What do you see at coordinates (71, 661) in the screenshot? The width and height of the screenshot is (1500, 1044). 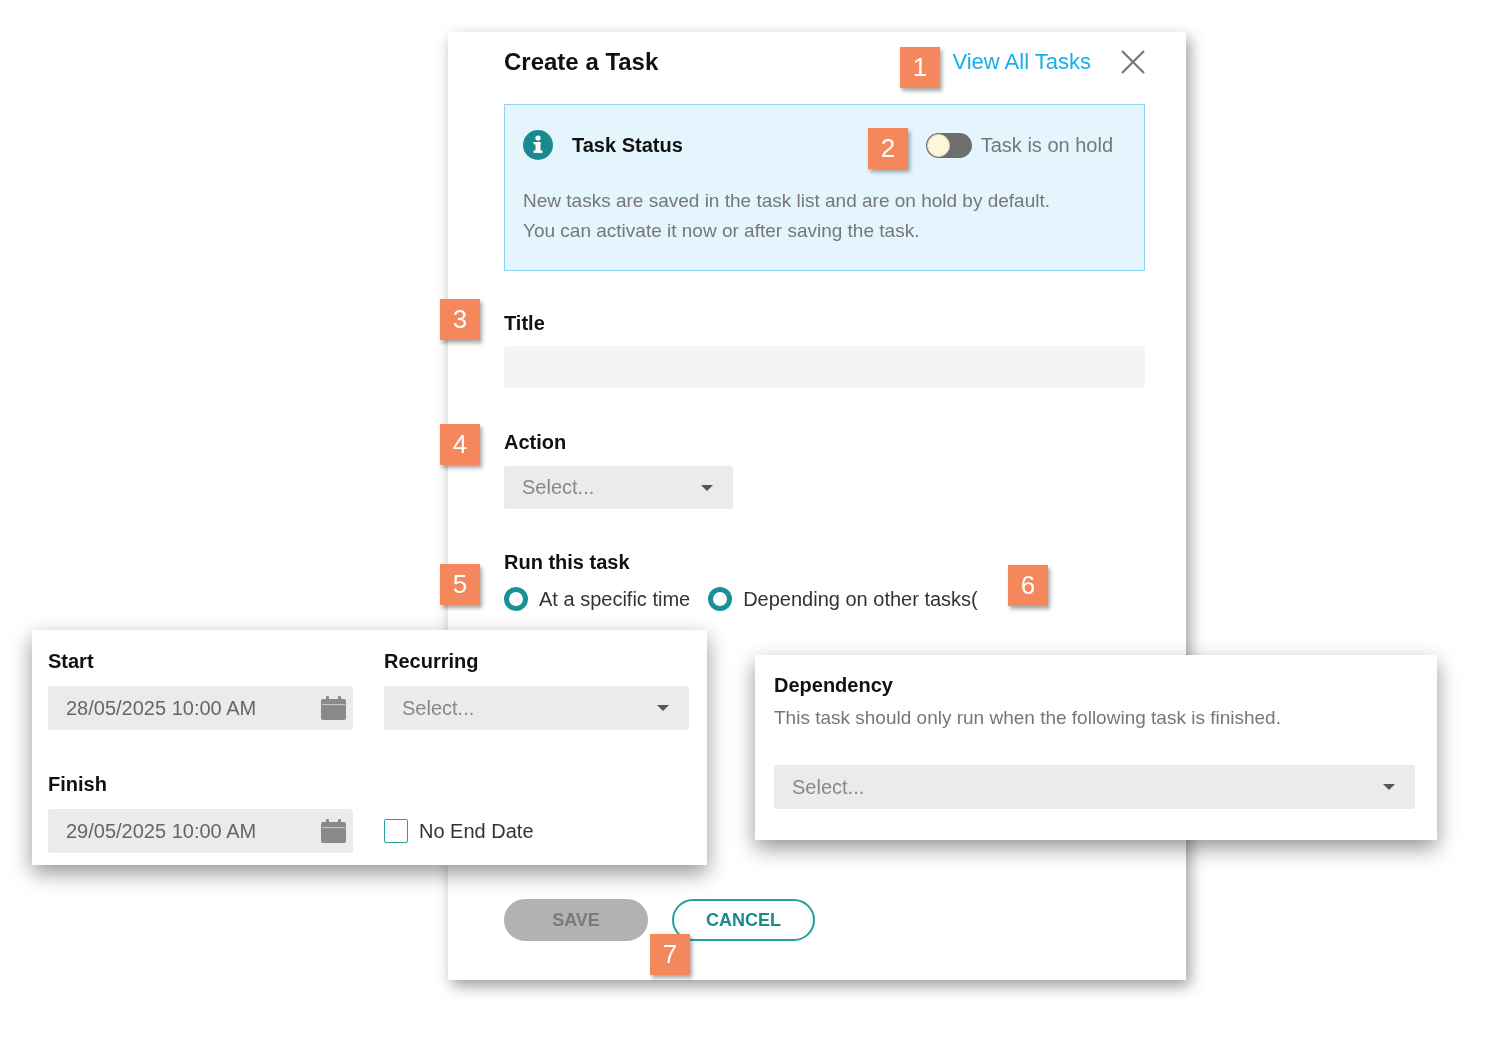 I see `field-label: Start` at bounding box center [71, 661].